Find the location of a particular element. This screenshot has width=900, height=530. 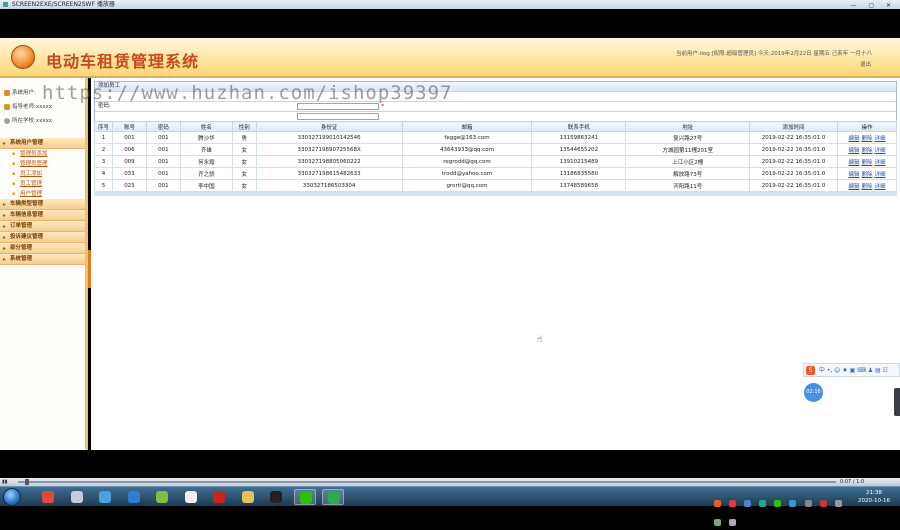

menu-vehicle-info: 车辆信息管理 is located at coordinates (42, 215).